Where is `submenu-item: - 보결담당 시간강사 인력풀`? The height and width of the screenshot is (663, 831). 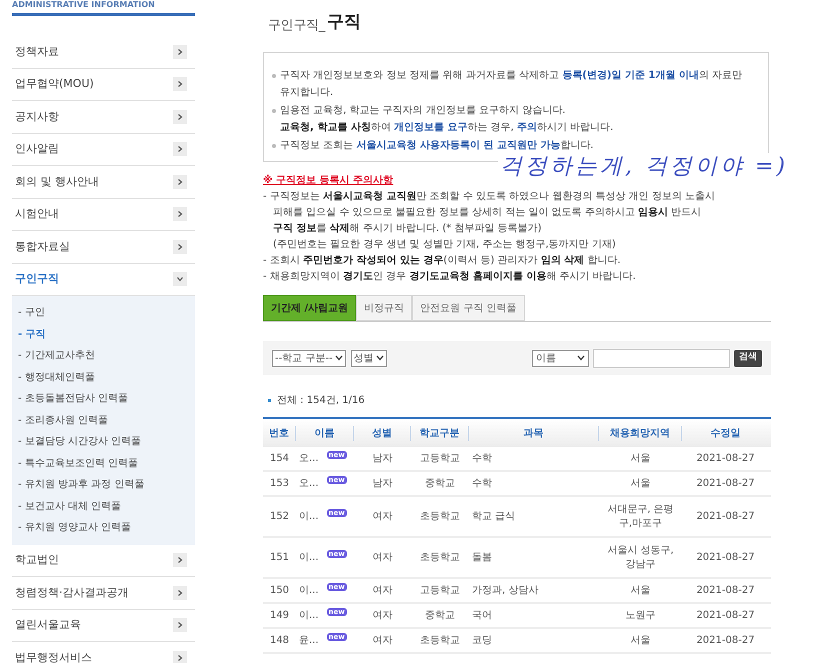 submenu-item: - 보결담당 시간강사 인력풀 is located at coordinates (106, 441).